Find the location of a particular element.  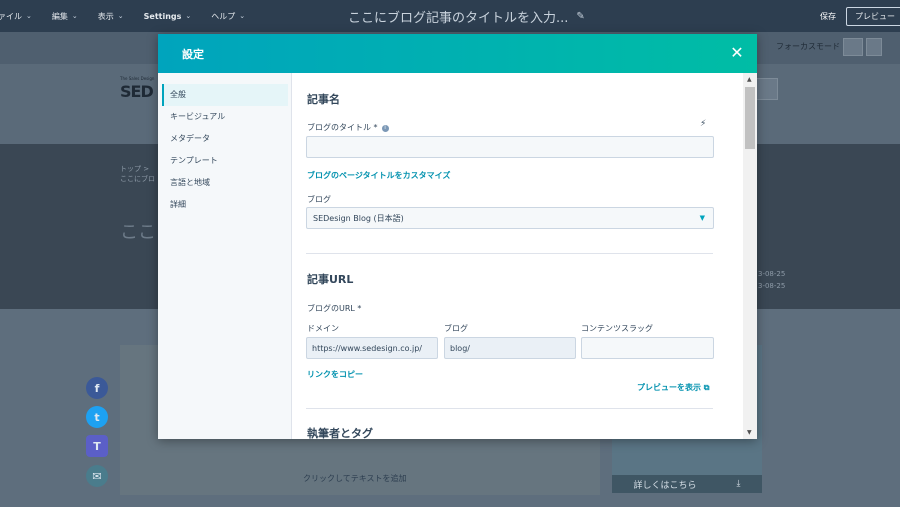

blog-title-input is located at coordinates (510, 147).